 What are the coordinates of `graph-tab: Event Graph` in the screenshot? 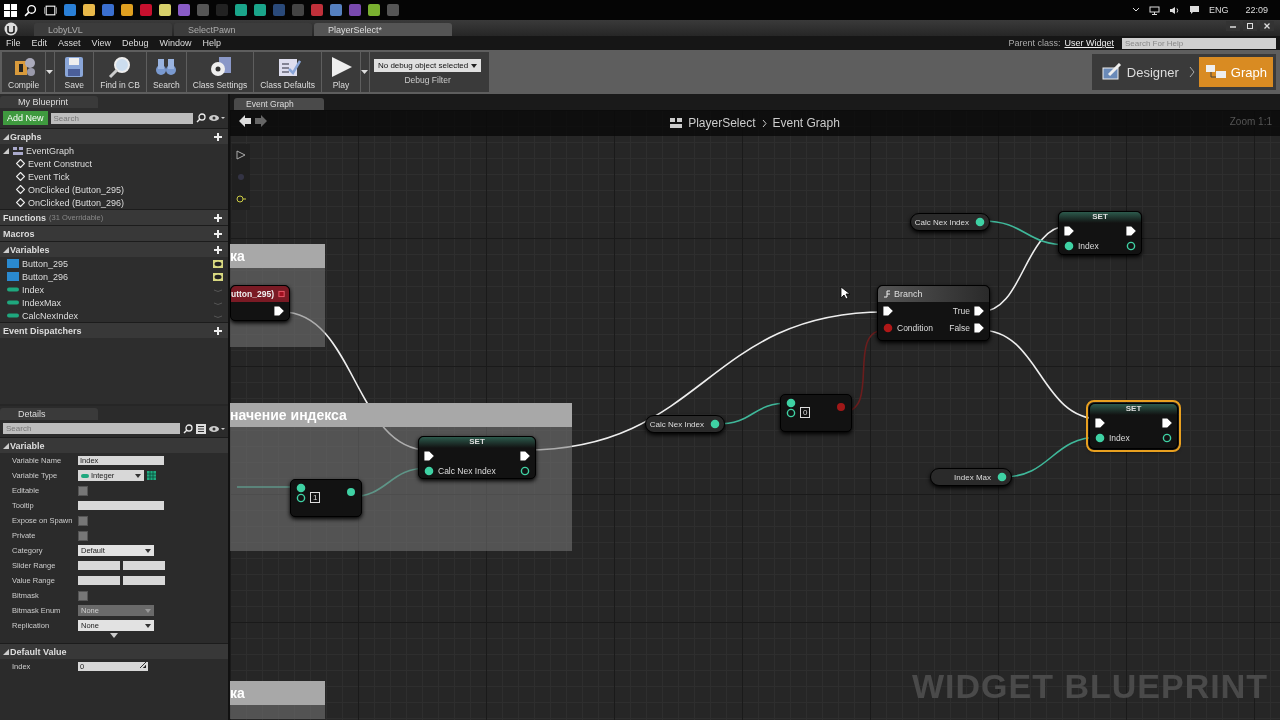 It's located at (279, 104).